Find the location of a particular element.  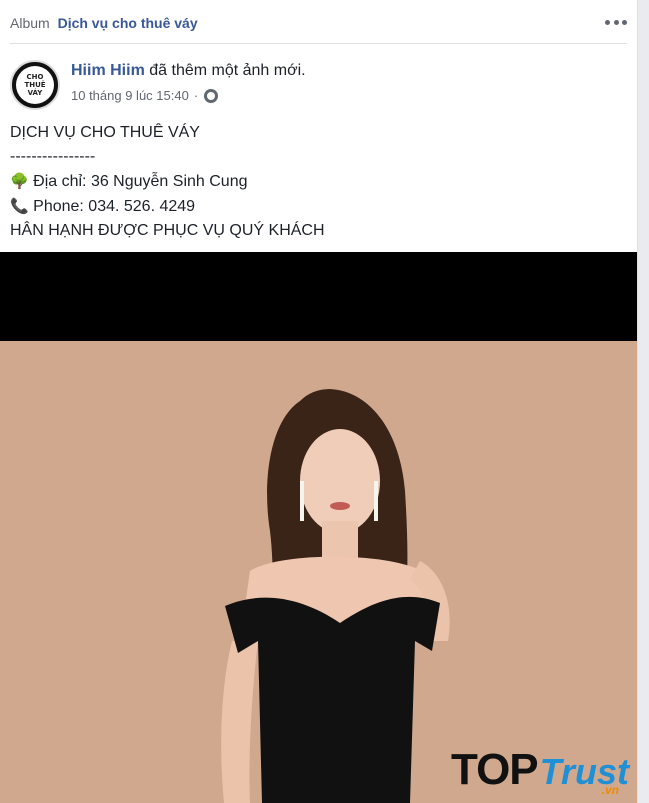

avatar: CHO THUÊ VÁY is located at coordinates (35, 85).